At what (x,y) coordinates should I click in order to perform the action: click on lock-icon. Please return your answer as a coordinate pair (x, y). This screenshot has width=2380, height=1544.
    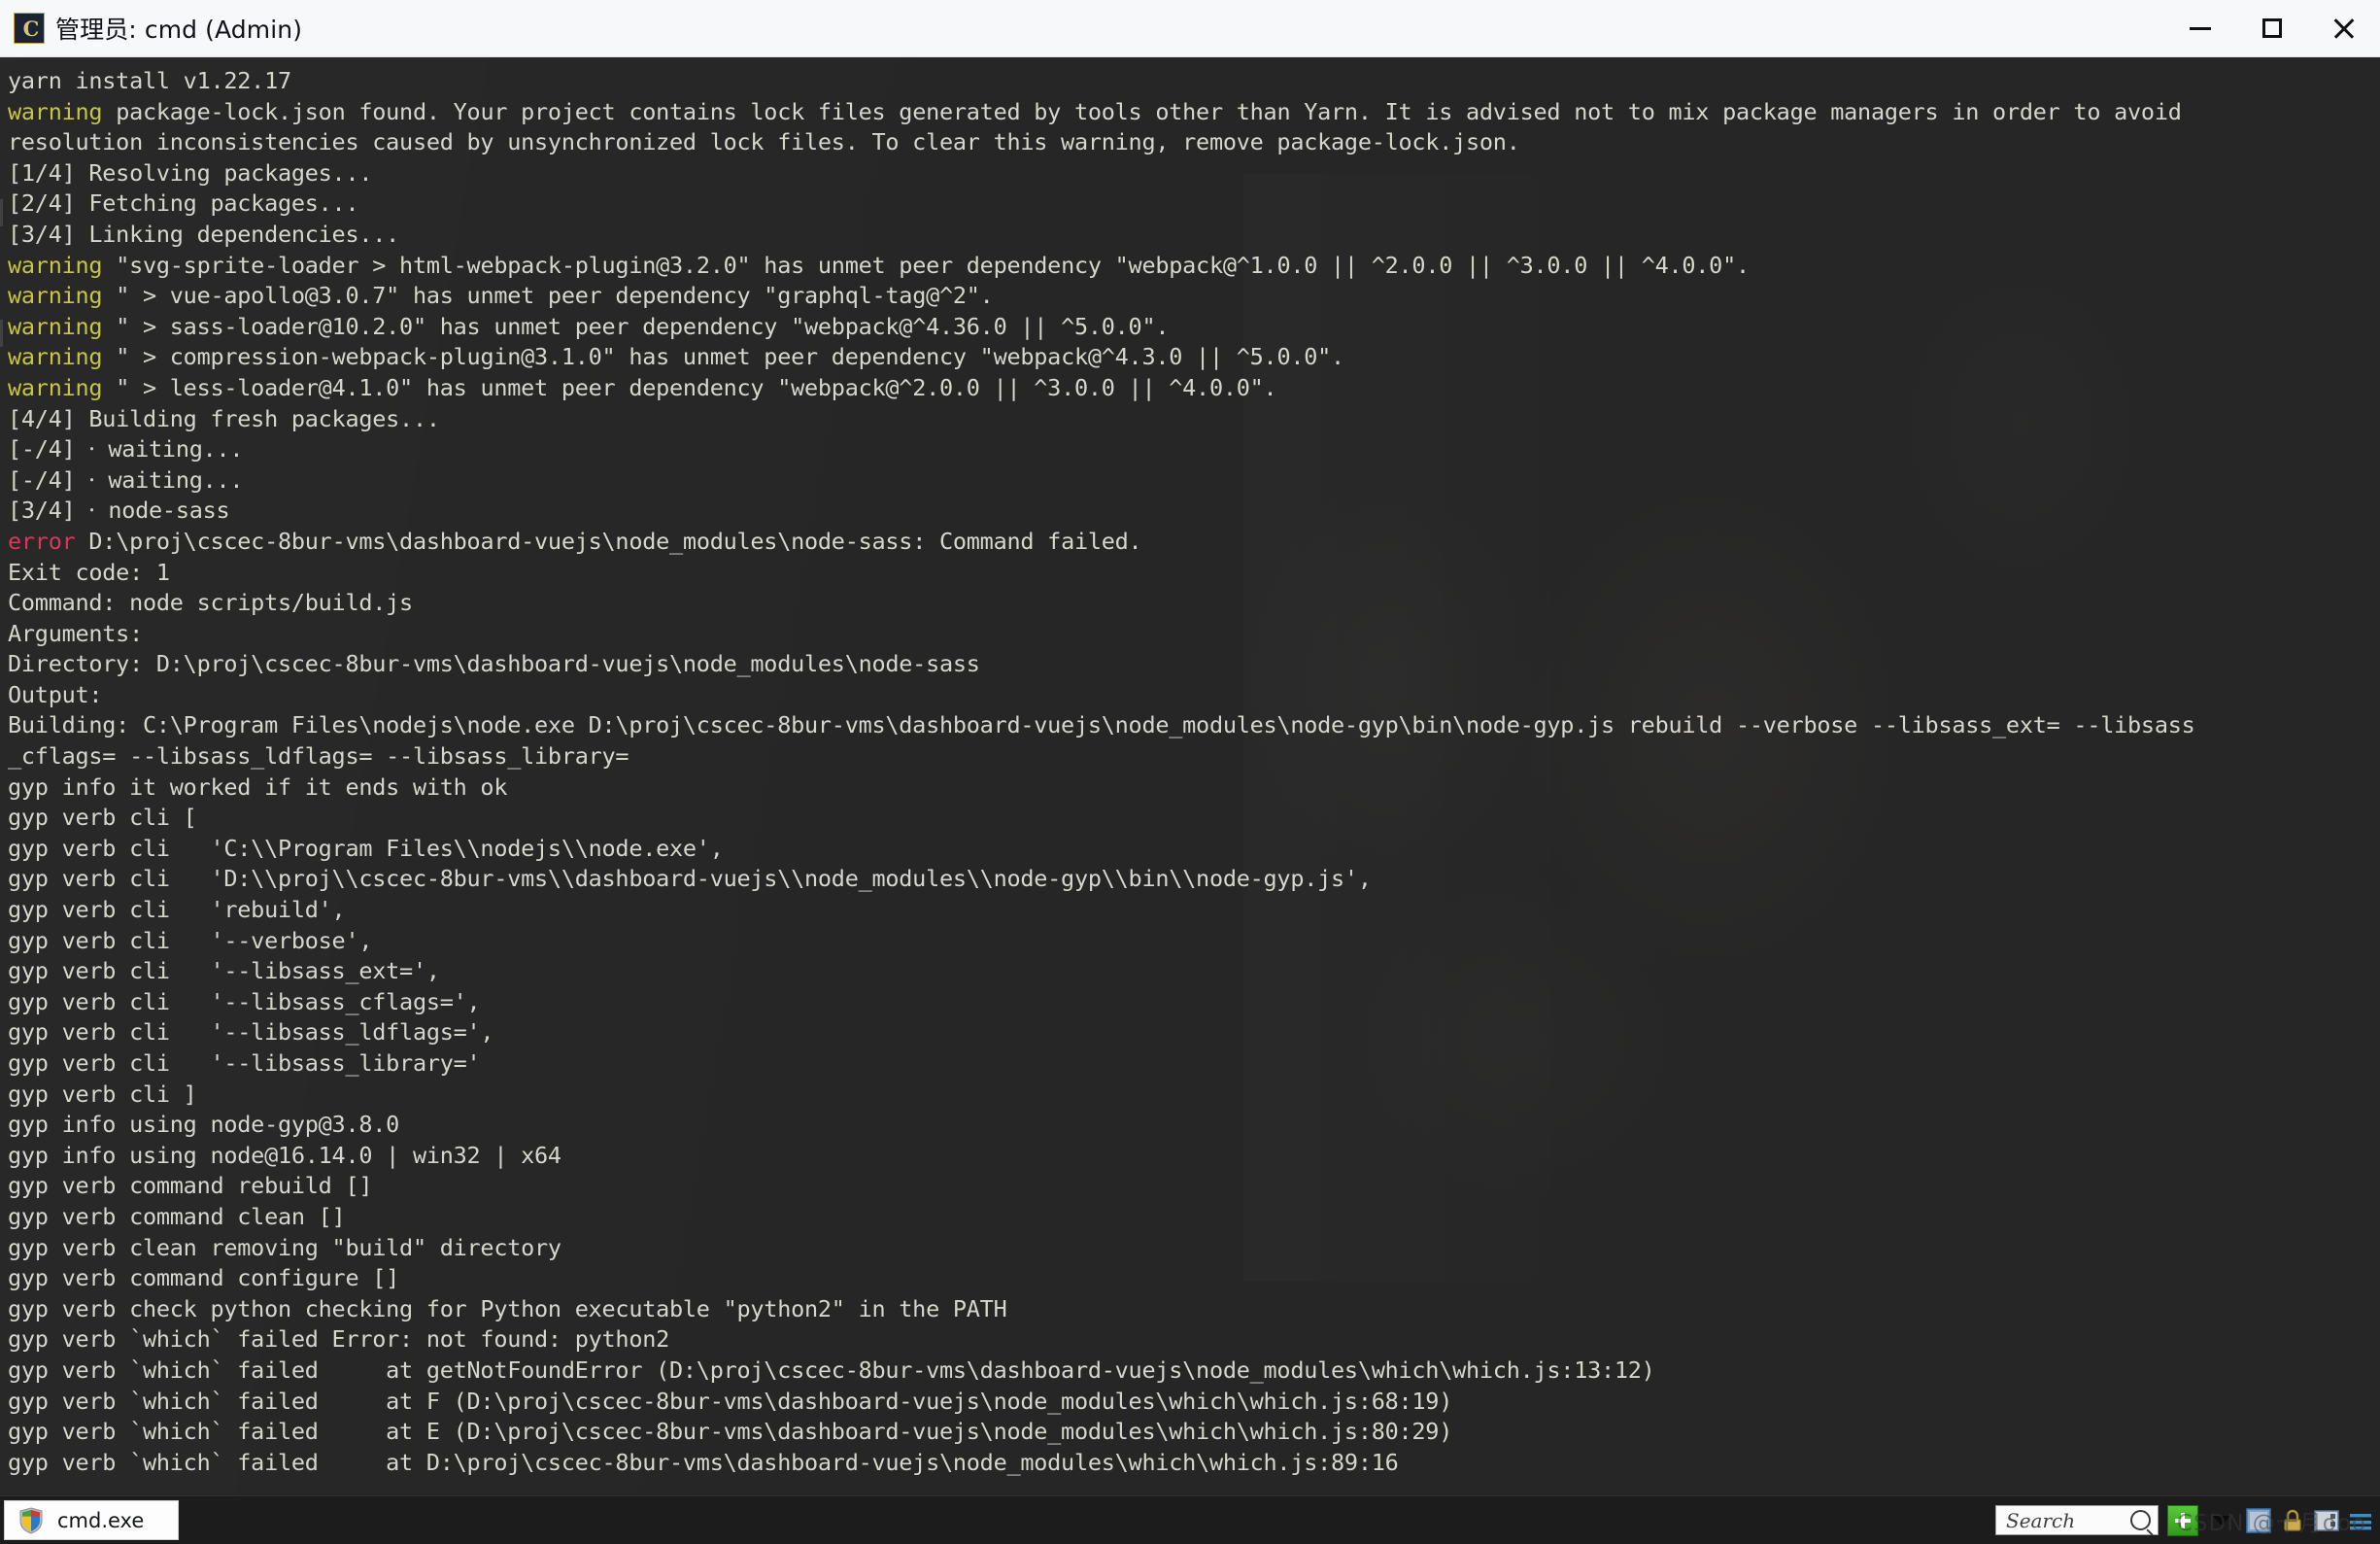
    Looking at the image, I should click on (2292, 1520).